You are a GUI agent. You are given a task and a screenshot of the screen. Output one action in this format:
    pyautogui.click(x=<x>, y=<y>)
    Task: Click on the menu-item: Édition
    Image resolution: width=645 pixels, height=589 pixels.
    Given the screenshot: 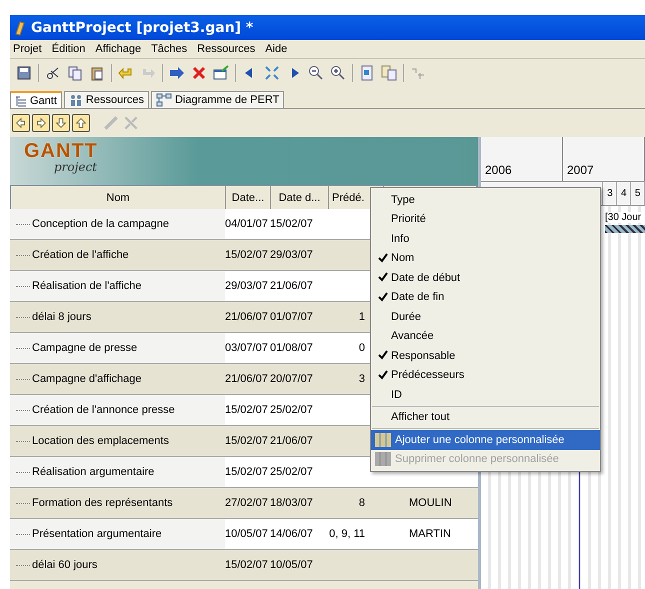 What is the action you would take?
    pyautogui.click(x=70, y=49)
    